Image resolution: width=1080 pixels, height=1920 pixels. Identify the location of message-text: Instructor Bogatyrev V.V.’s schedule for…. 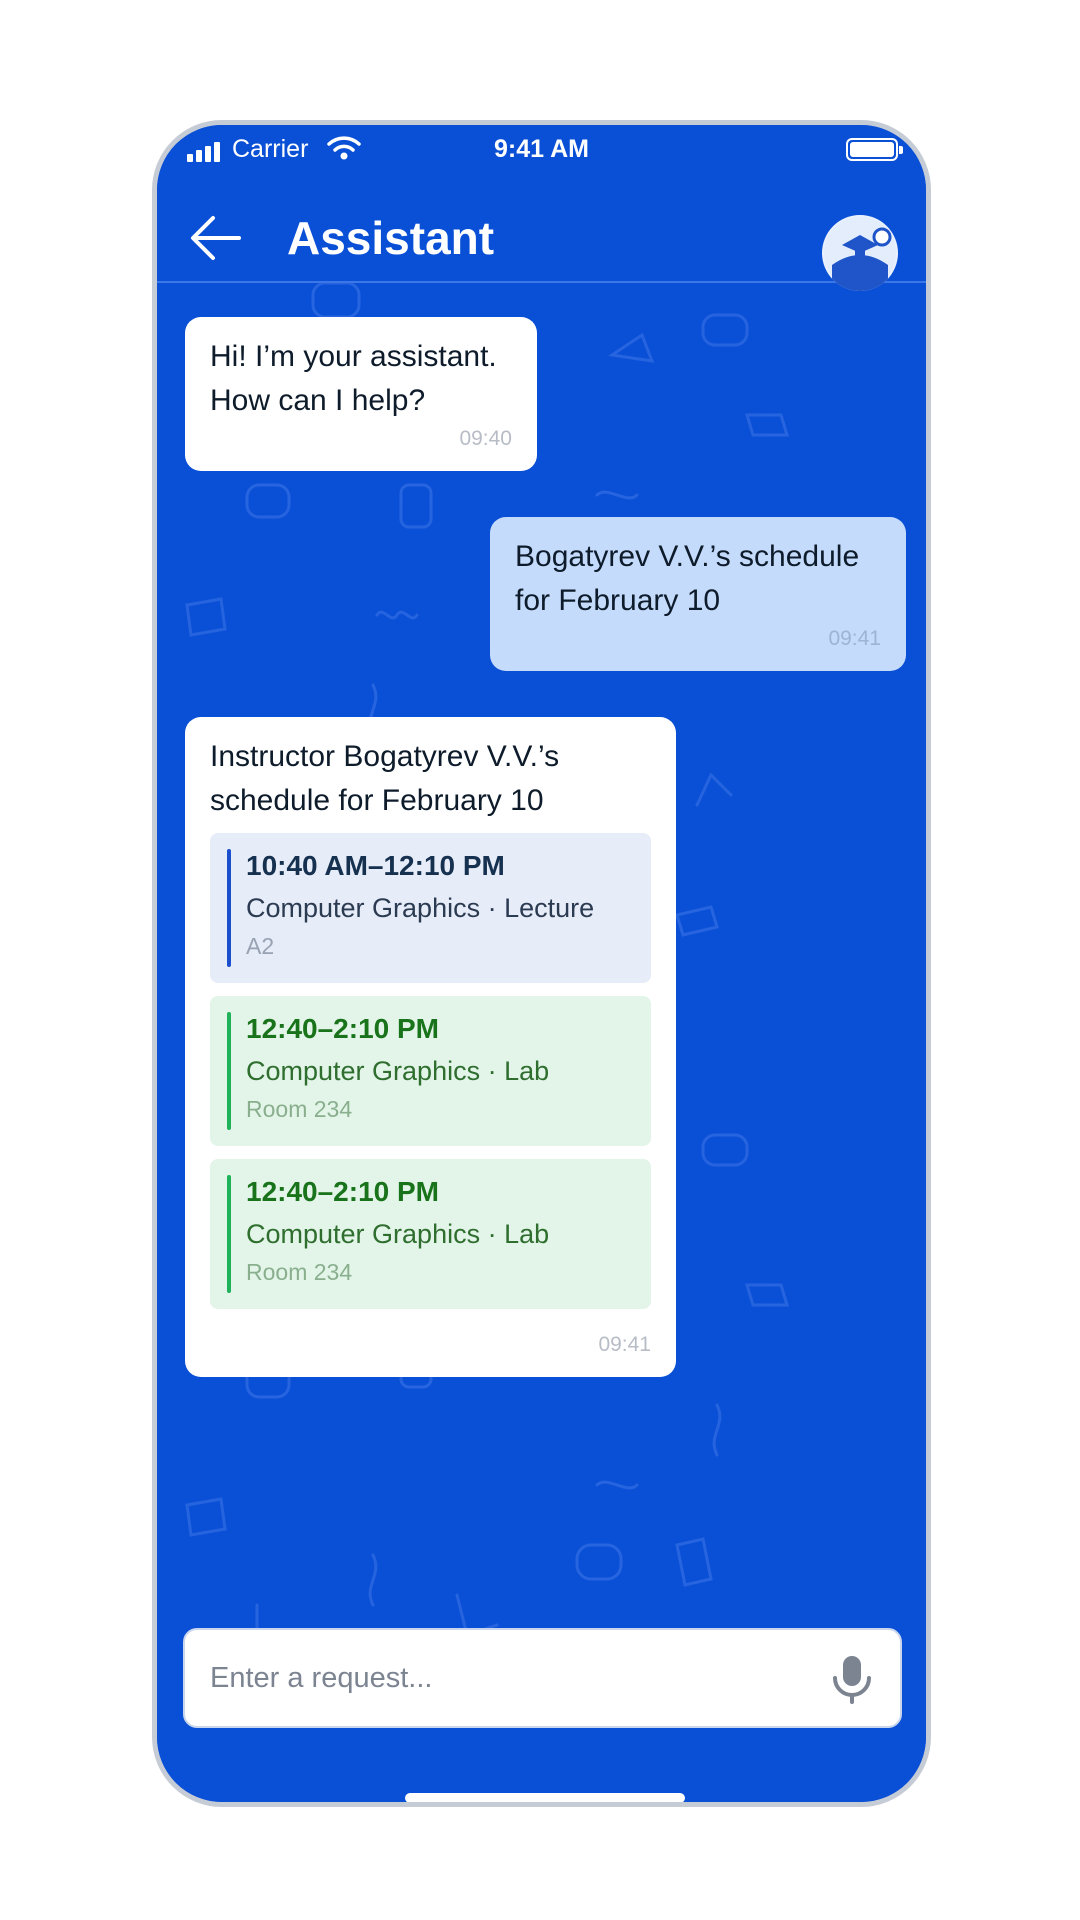
(385, 778).